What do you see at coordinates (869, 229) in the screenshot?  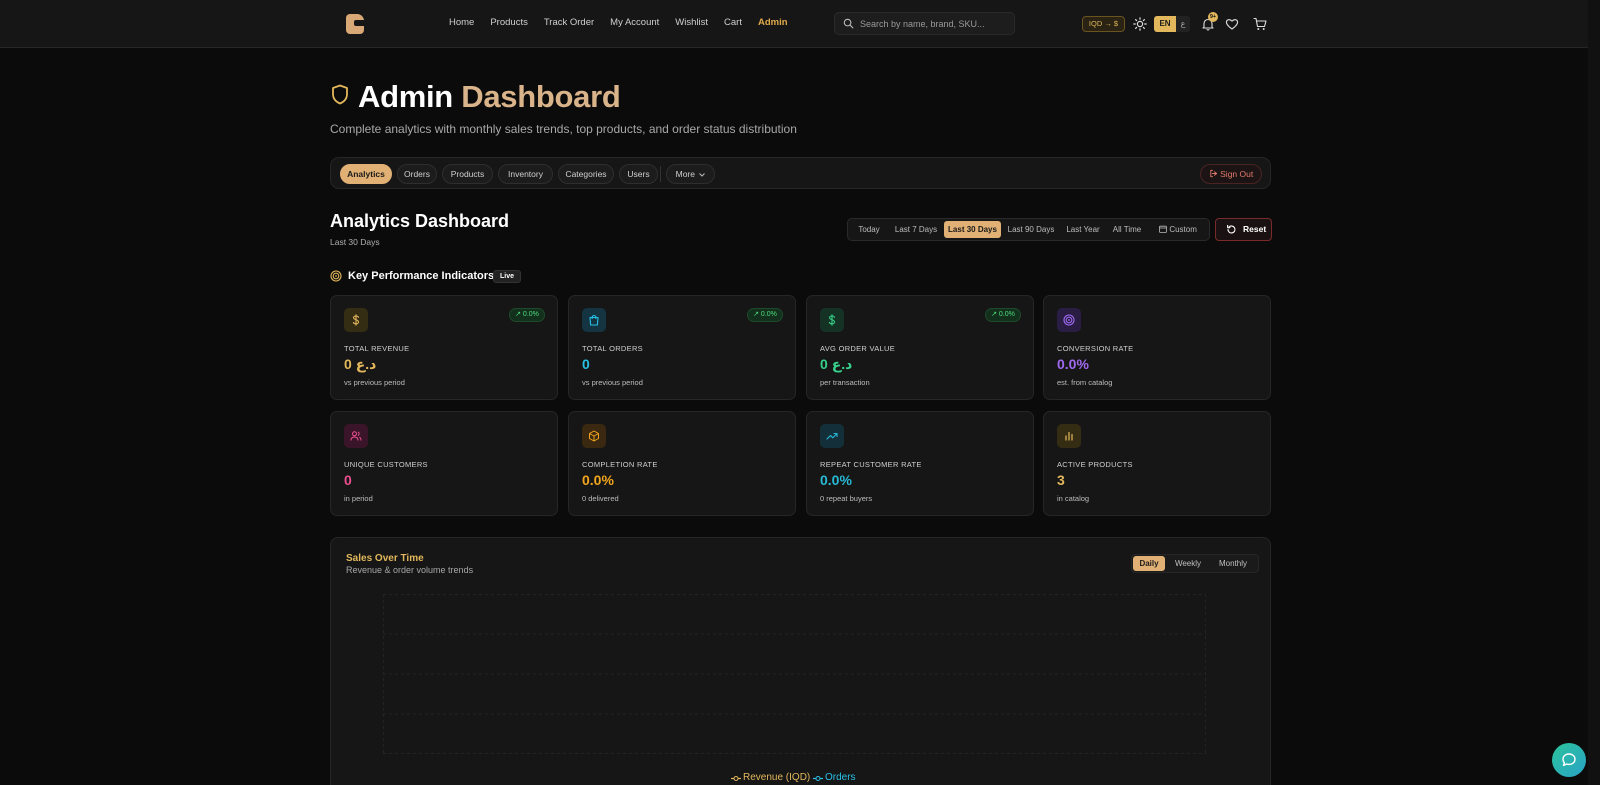 I see `range-today: Today` at bounding box center [869, 229].